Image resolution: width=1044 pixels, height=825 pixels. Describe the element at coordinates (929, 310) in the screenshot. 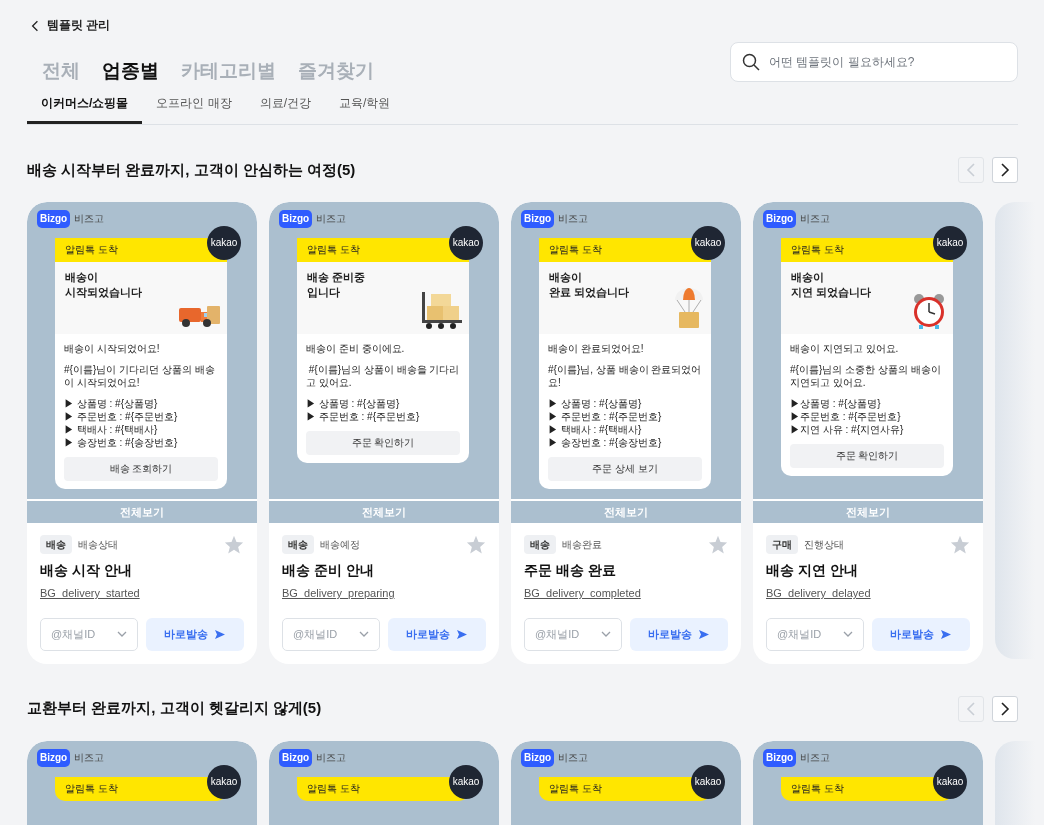

I see `alarm-clock-icon` at that location.